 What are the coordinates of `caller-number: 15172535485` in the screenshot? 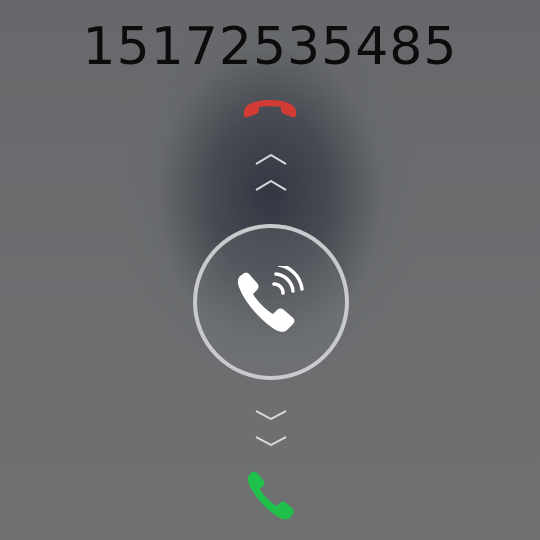 It's located at (270, 47).